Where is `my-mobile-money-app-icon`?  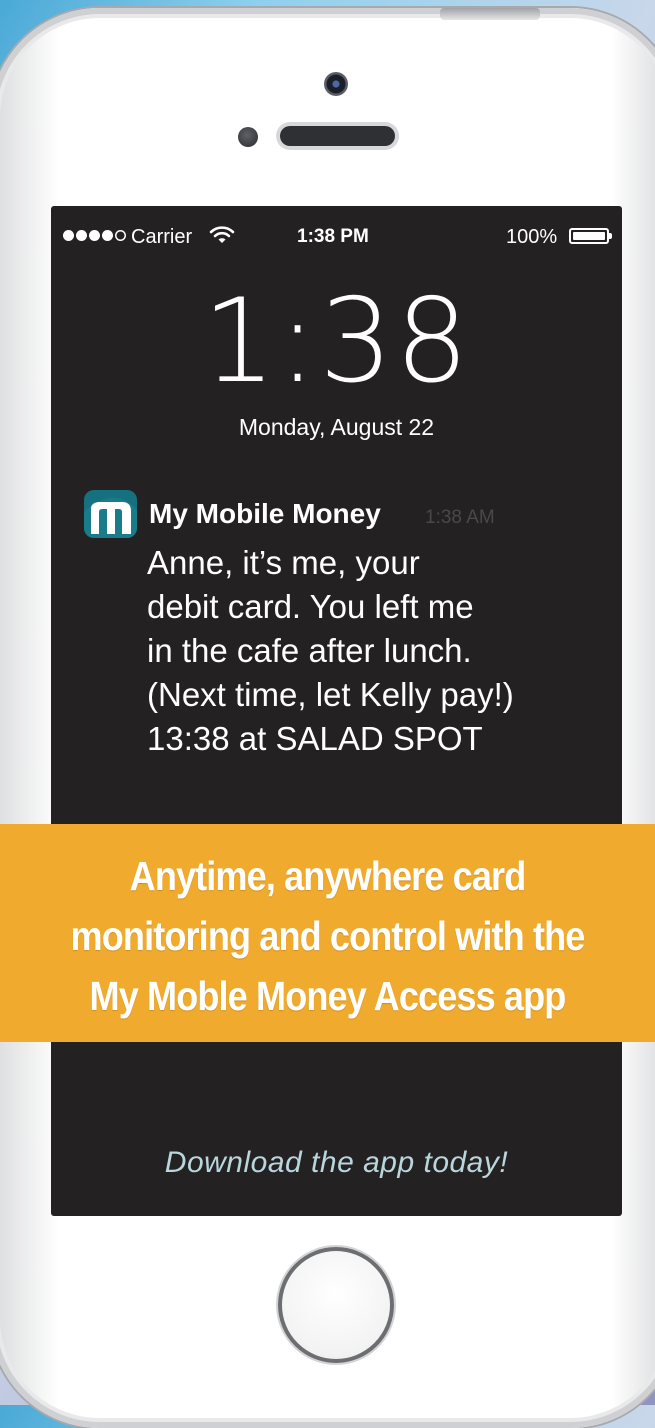
my-mobile-money-app-icon is located at coordinates (110, 514).